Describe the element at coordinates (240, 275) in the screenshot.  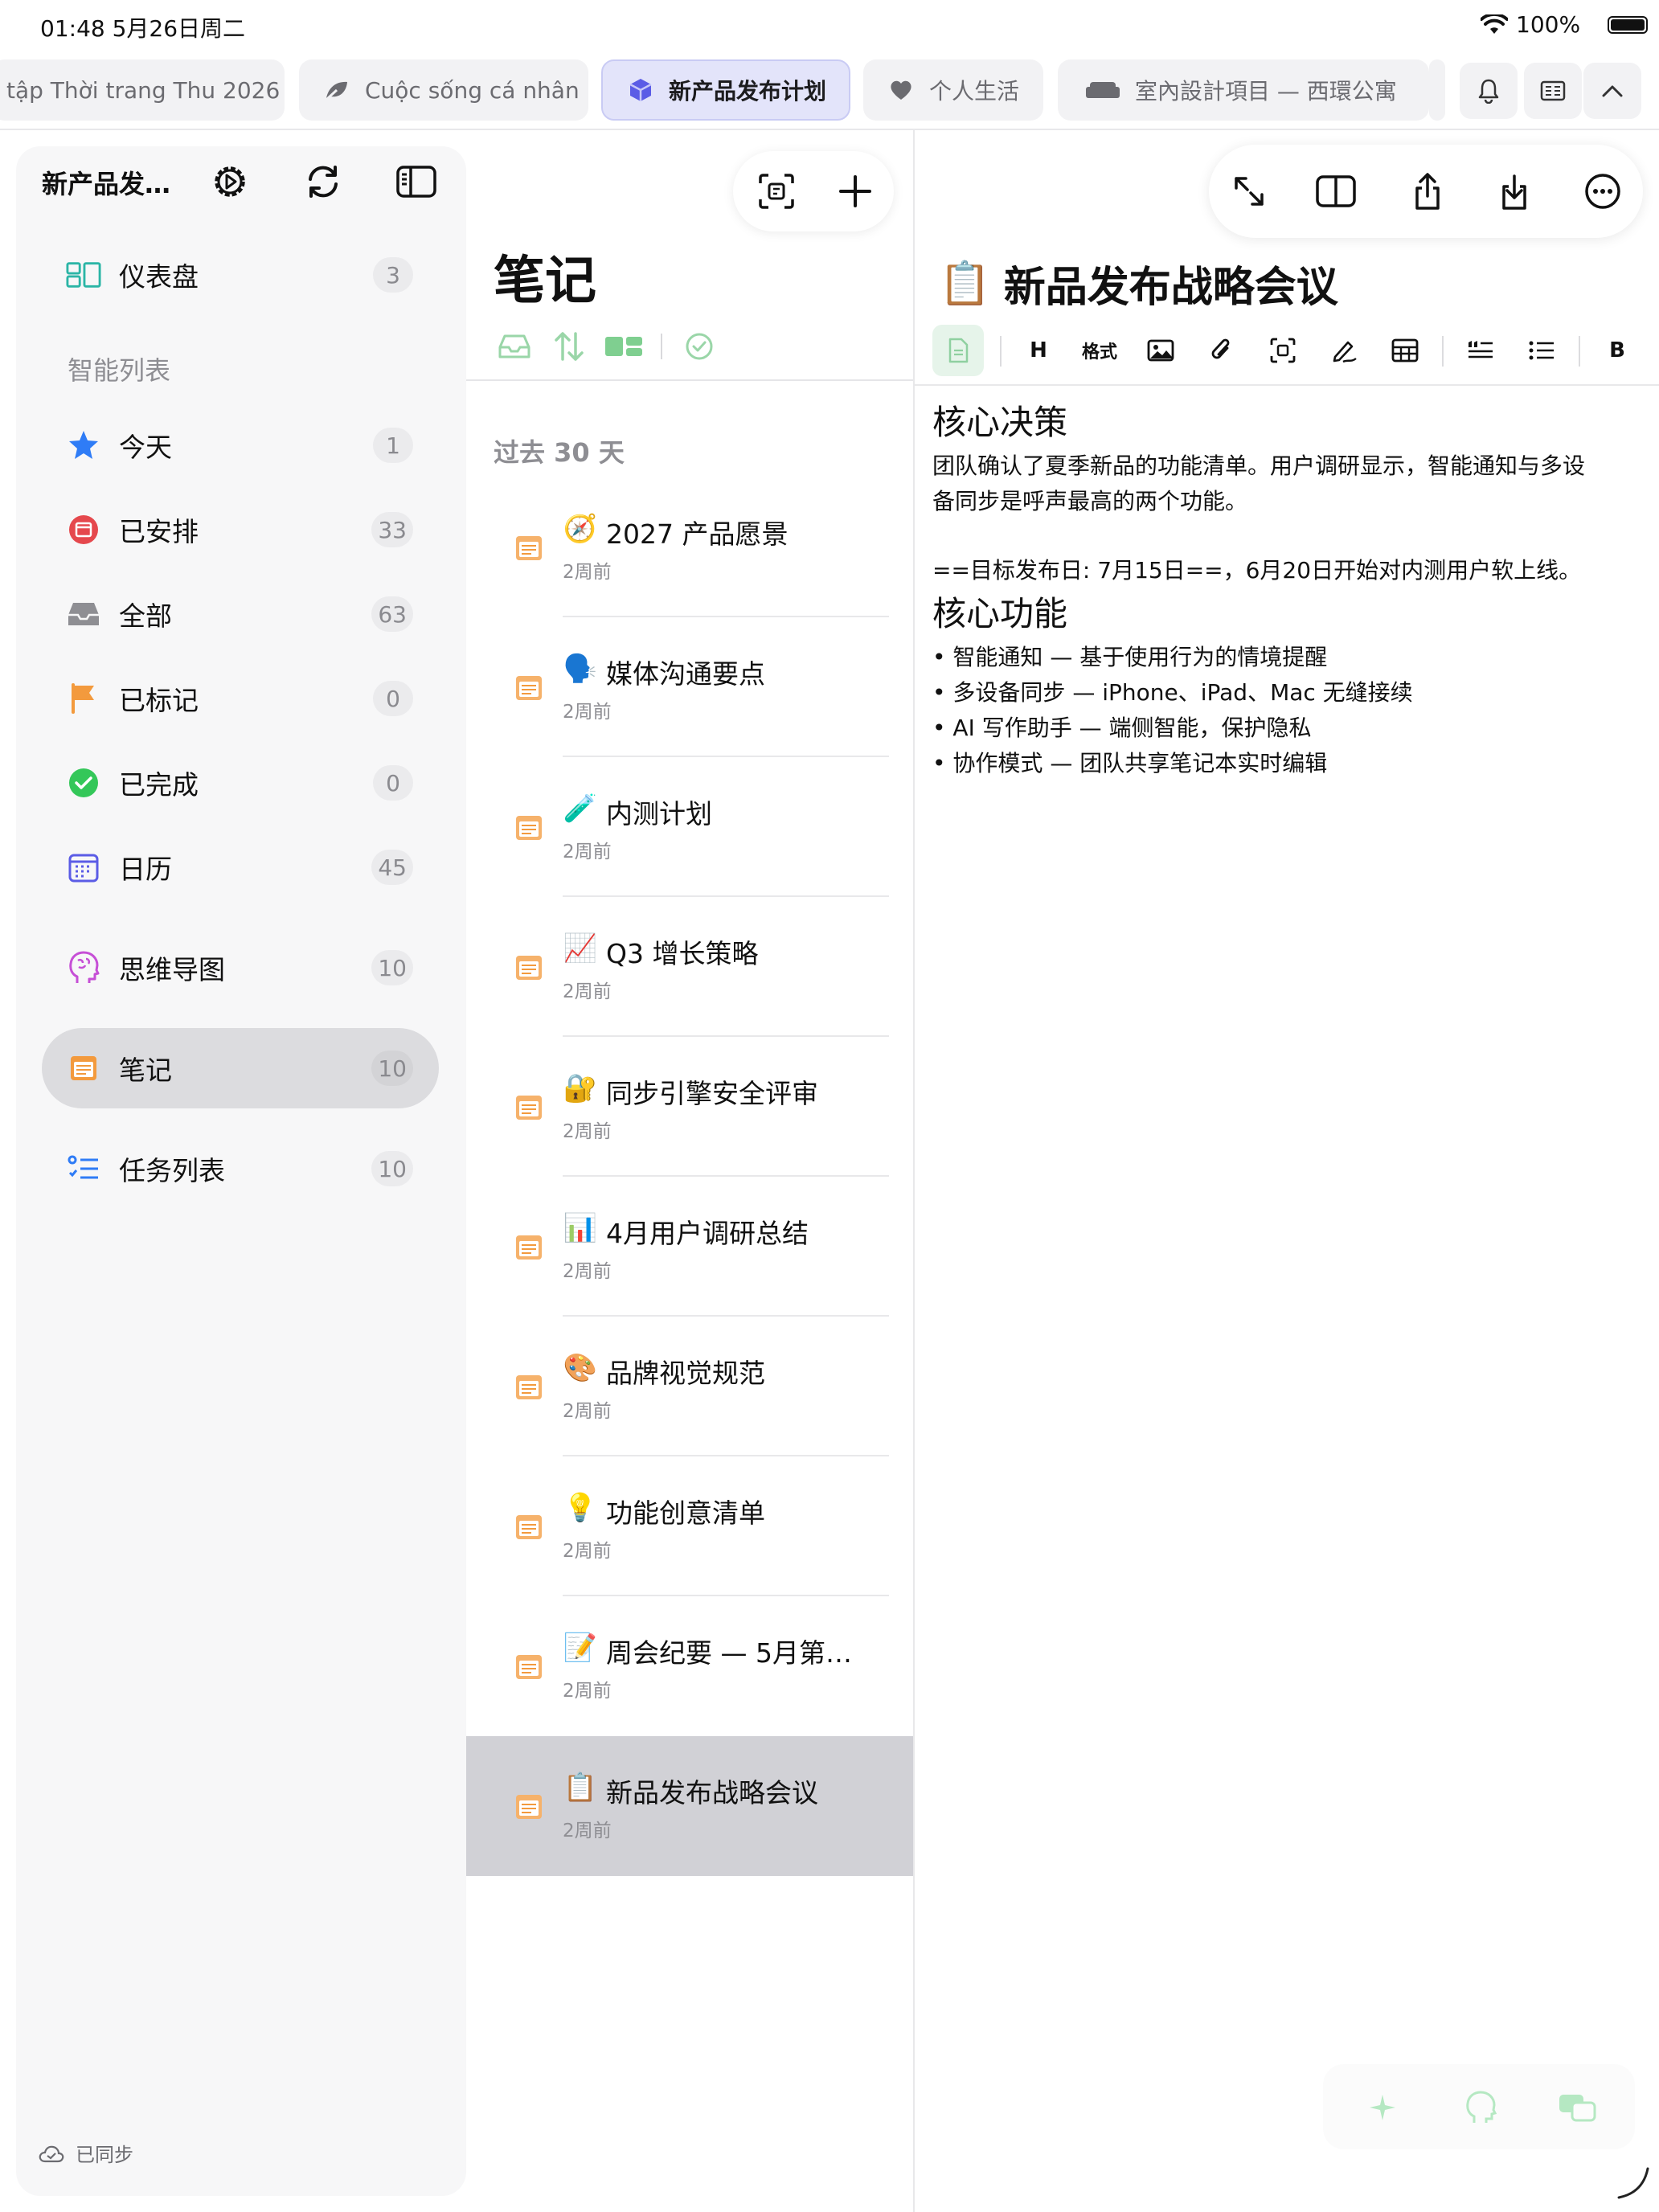
I see `sidebar-item-dashboard: 仪表盘 3` at that location.